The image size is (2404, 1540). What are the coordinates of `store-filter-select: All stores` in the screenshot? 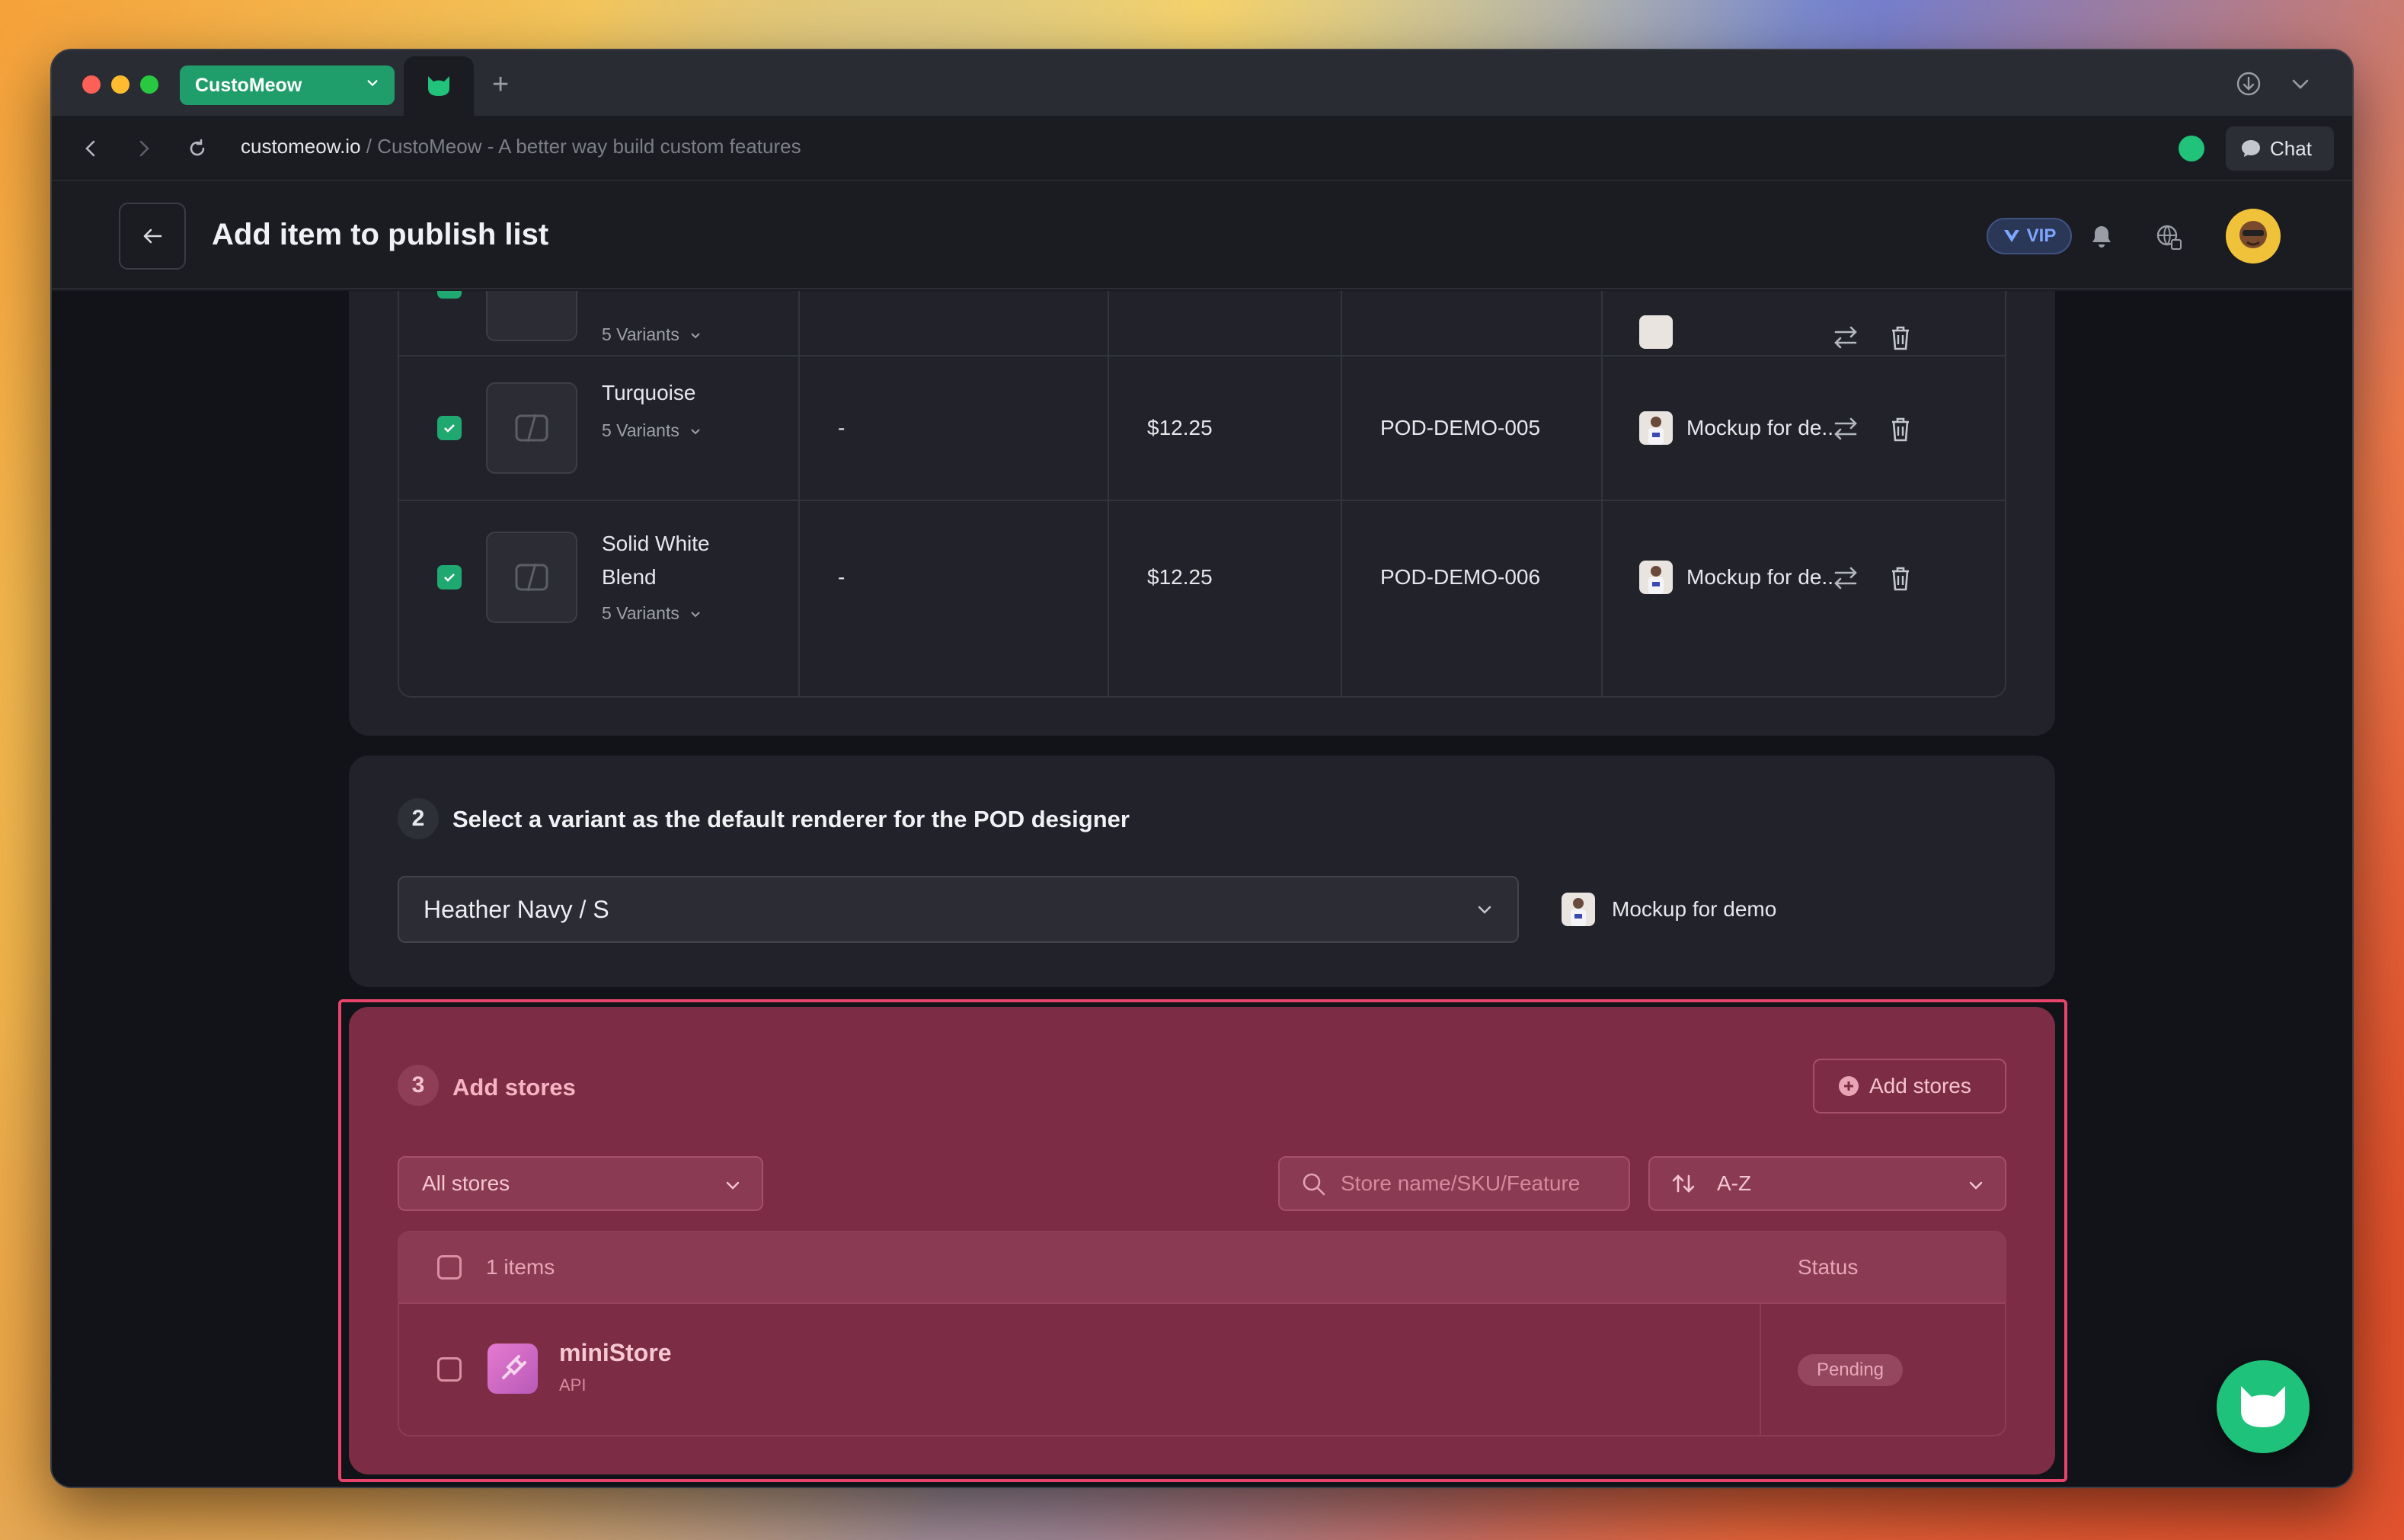 It's located at (580, 1183).